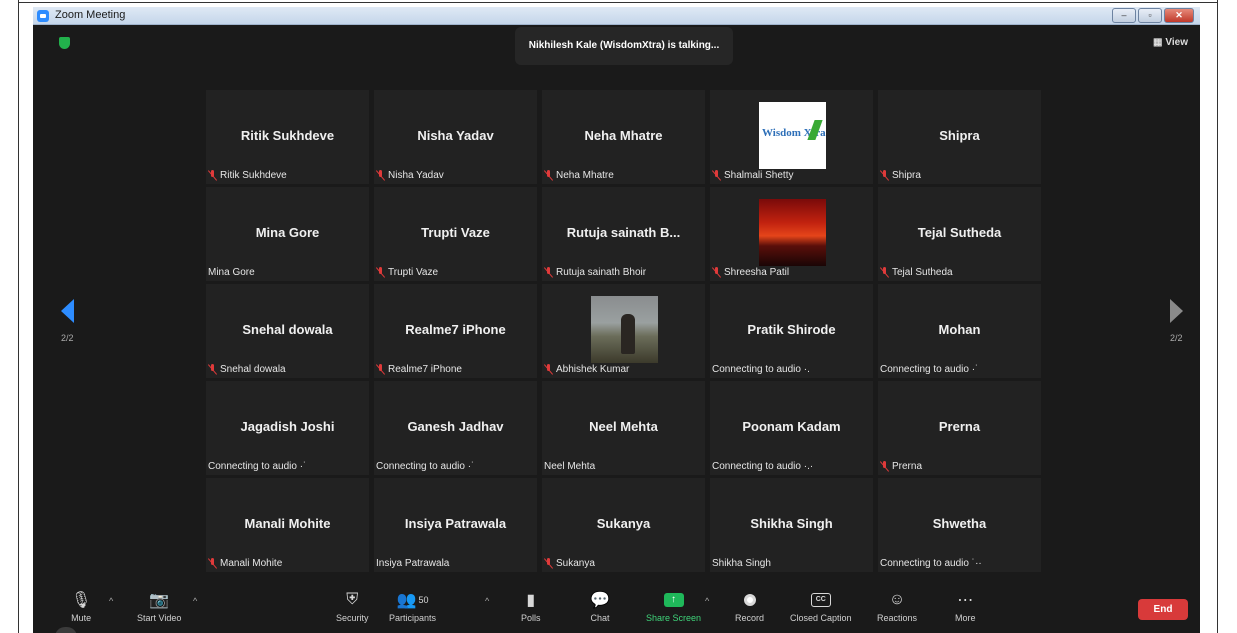 The width and height of the screenshot is (1237, 633). I want to click on end-button: End, so click(1163, 609).